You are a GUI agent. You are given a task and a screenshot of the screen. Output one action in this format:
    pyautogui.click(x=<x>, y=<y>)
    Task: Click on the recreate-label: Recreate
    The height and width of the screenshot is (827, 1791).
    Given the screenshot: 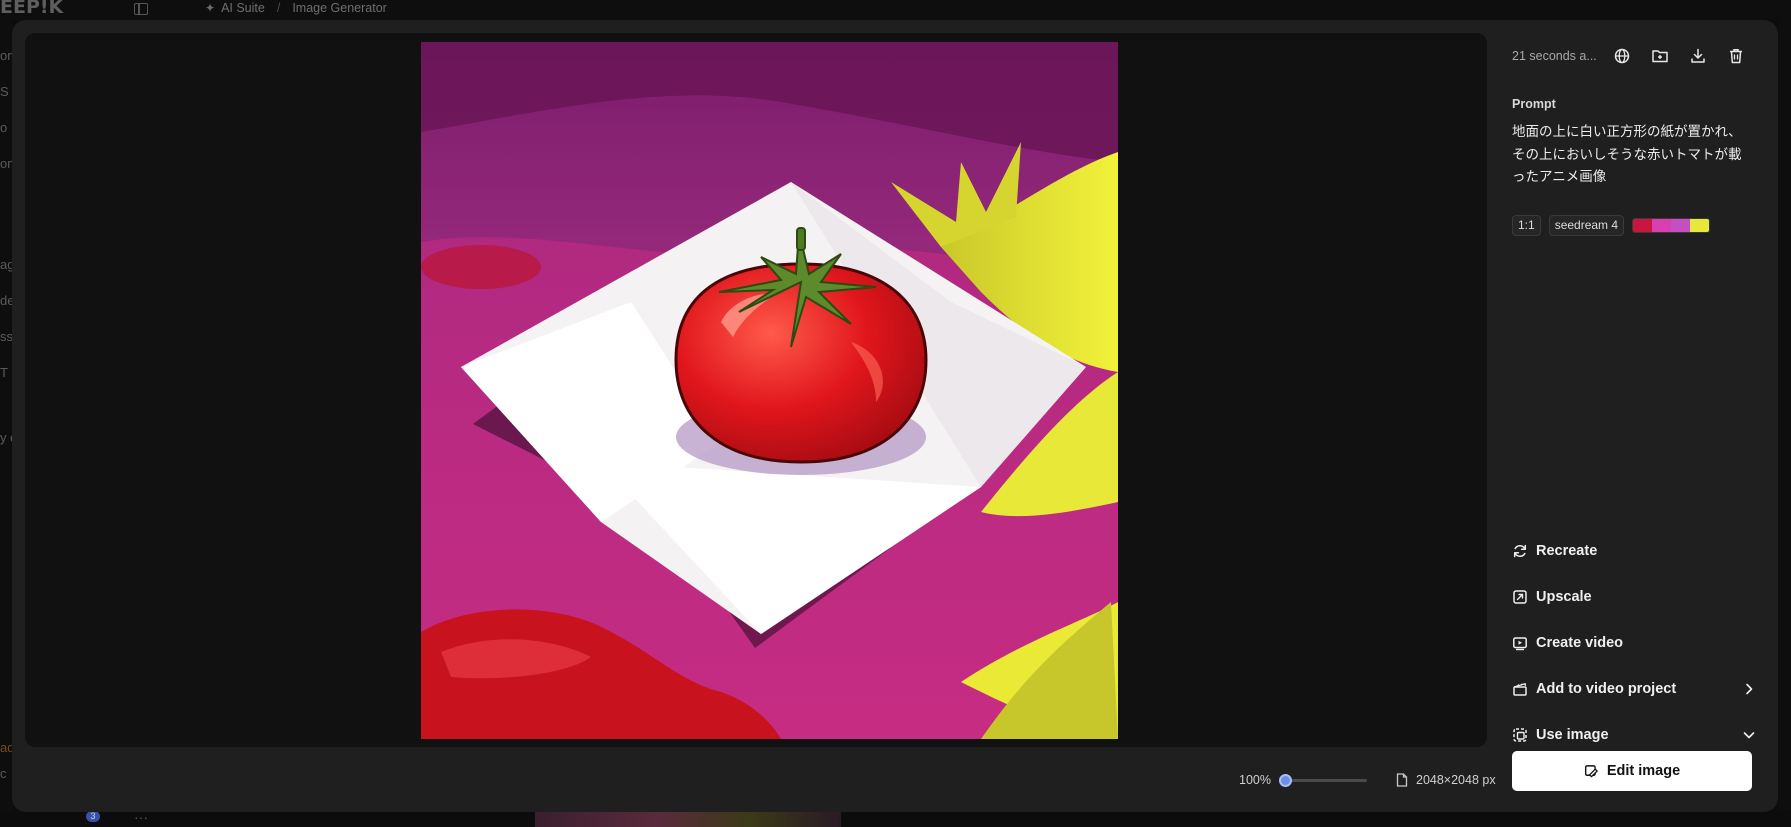 What is the action you would take?
    pyautogui.click(x=1567, y=551)
    